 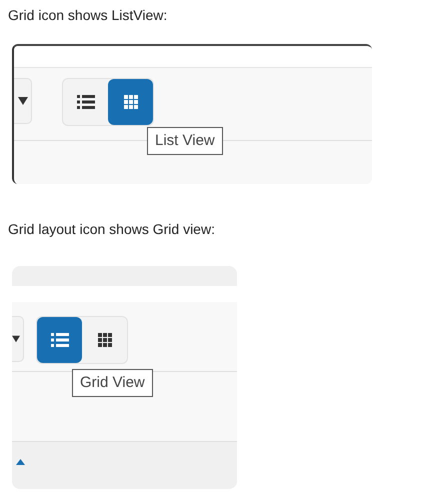 I want to click on list-view-button, so click(x=59, y=340).